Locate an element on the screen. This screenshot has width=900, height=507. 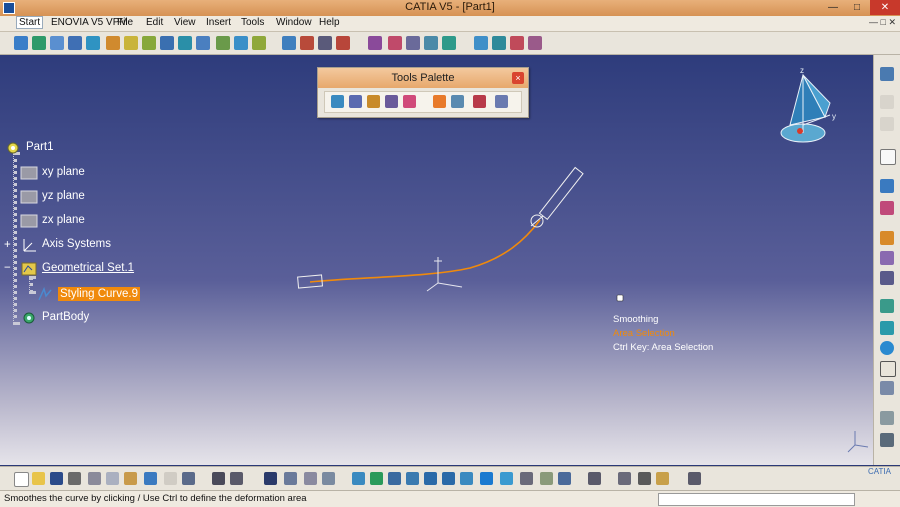
save-icon is located at coordinates (56, 478).